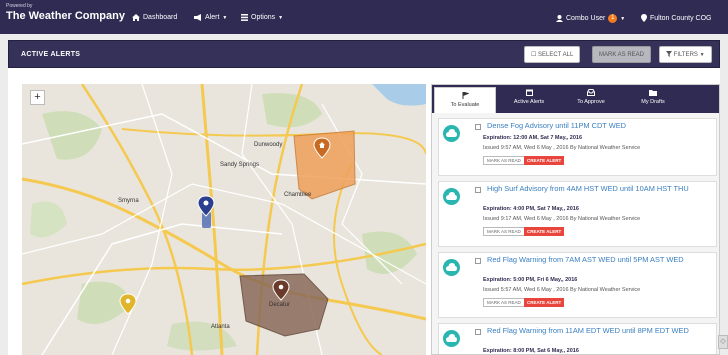 This screenshot has width=728, height=355. What do you see at coordinates (268, 145) in the screenshot?
I see `map-label-dunwoody: Dunwoody` at bounding box center [268, 145].